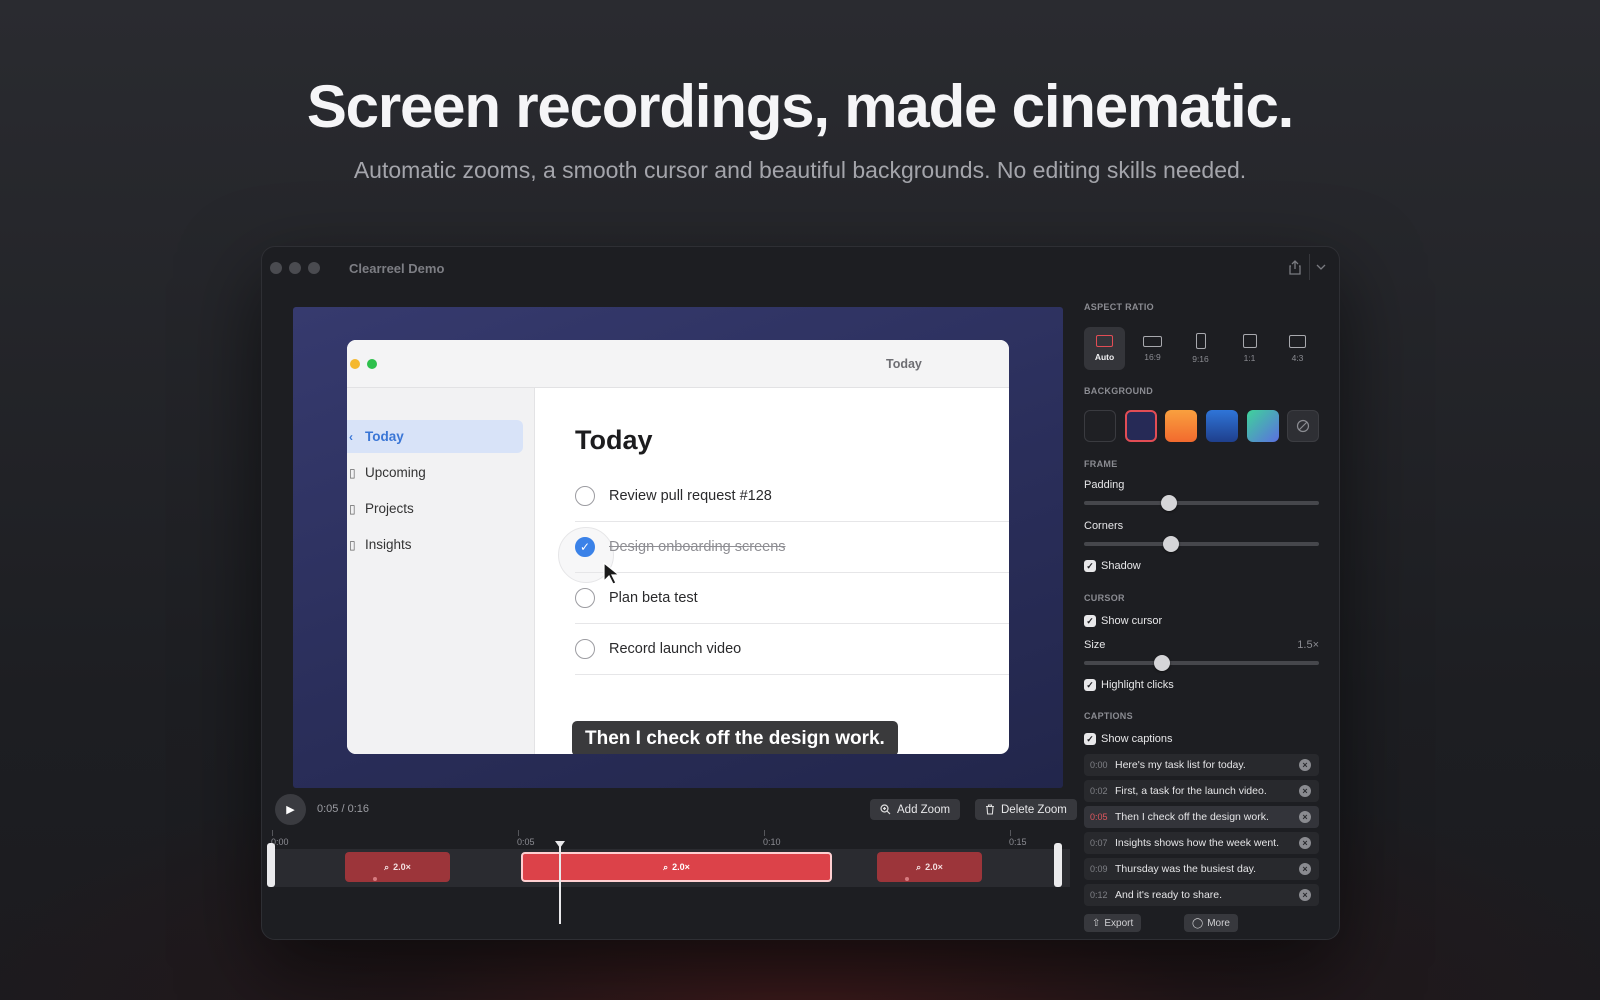 This screenshot has width=1600, height=1000. What do you see at coordinates (352, 472) in the screenshot?
I see `calendar-icon: ▯` at bounding box center [352, 472].